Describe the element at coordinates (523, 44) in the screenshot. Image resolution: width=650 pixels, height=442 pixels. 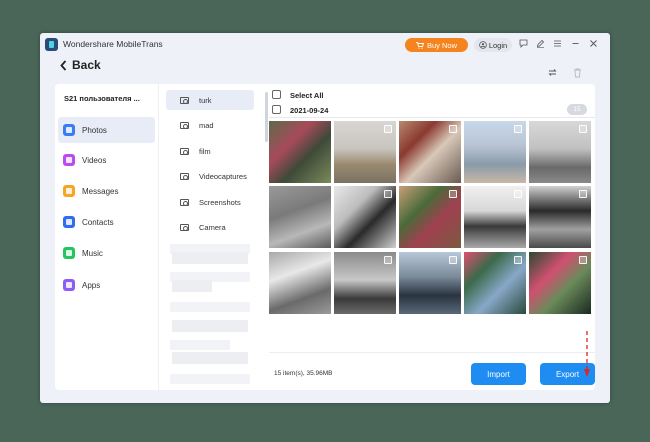
I see `chat-icon` at that location.